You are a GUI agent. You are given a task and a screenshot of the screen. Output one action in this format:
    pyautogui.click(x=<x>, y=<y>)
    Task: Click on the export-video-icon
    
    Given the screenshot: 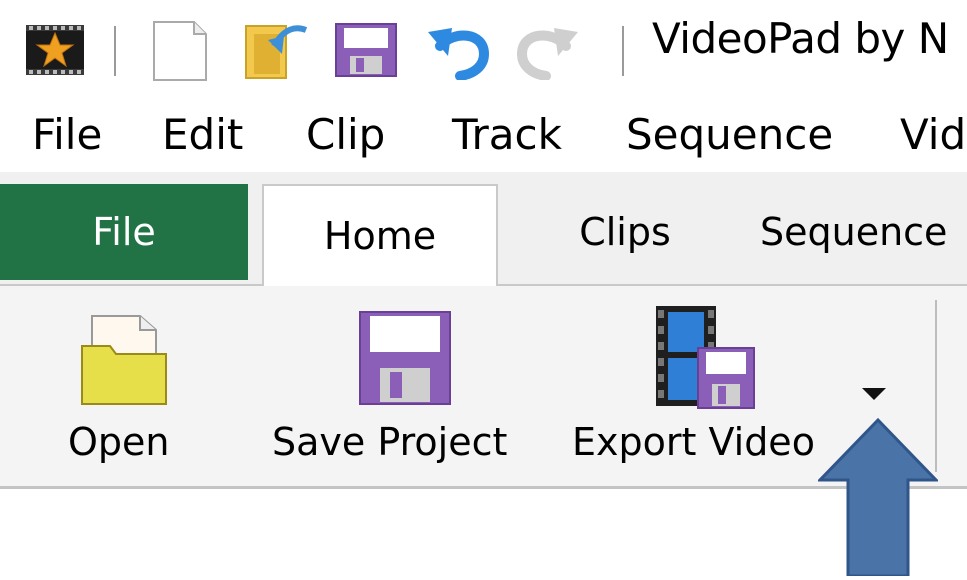 What is the action you would take?
    pyautogui.click(x=704, y=358)
    